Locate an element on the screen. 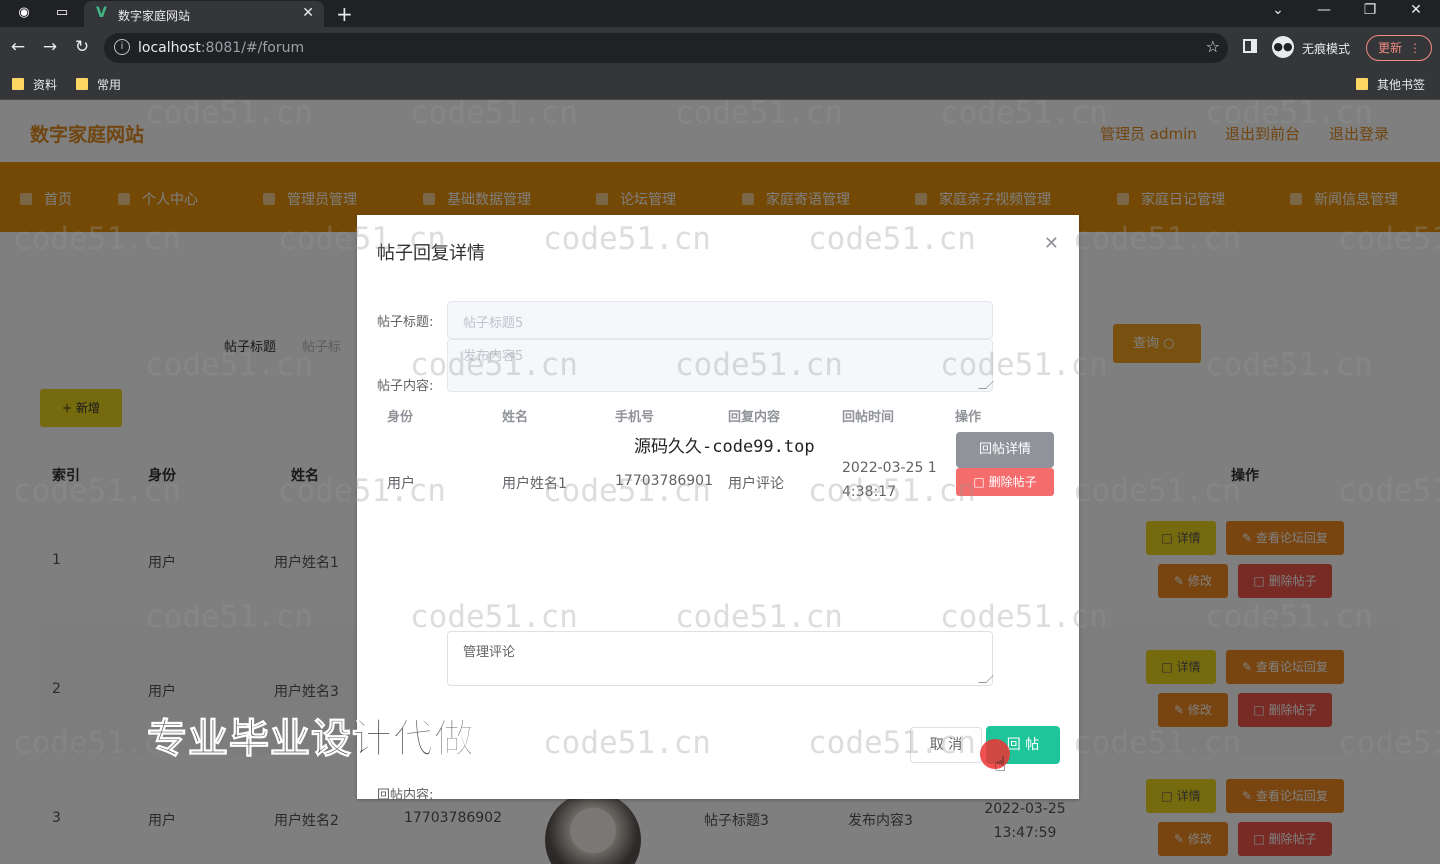 The height and width of the screenshot is (864, 1440). reply-col-time: 回帖时间 is located at coordinates (868, 417).